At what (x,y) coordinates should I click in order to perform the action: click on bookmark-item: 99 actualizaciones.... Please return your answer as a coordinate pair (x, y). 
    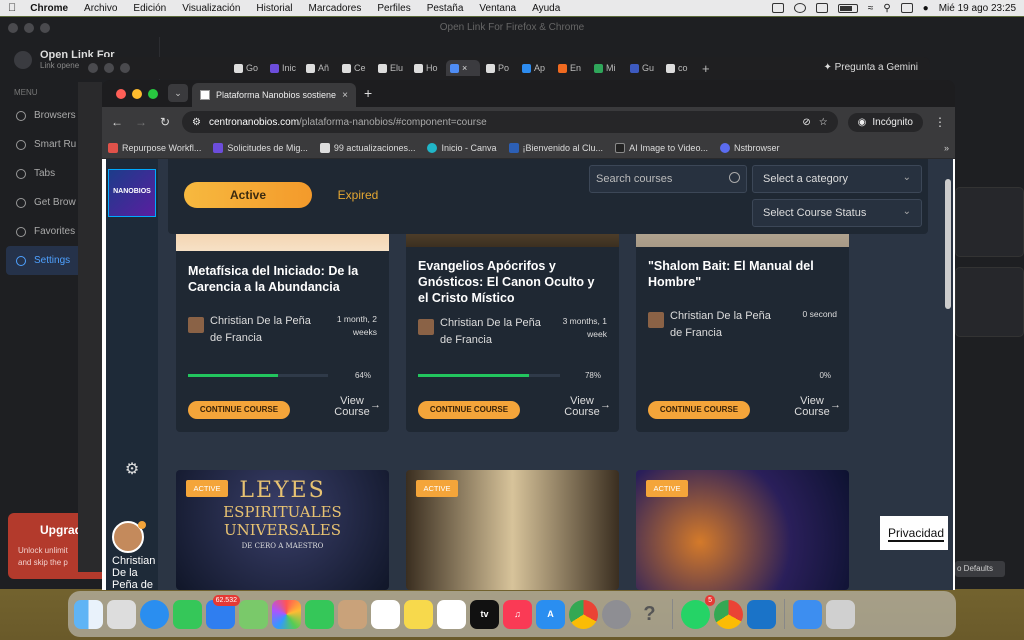
    Looking at the image, I should click on (367, 147).